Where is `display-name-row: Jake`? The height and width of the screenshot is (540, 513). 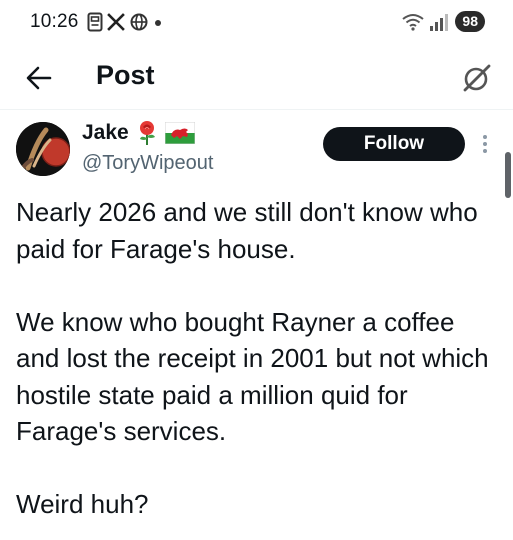
display-name-row: Jake is located at coordinates (138, 133).